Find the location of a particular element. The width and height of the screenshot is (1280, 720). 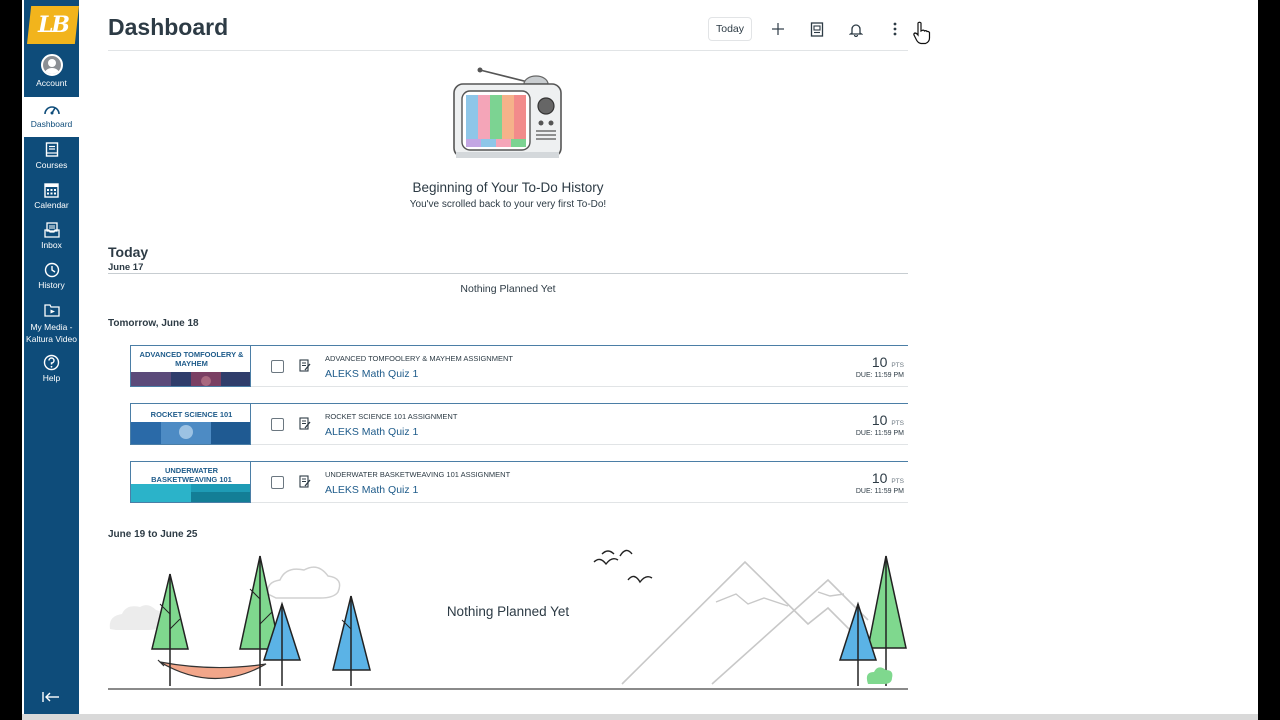

week-heading: June 19 to June 25 is located at coordinates (153, 534).